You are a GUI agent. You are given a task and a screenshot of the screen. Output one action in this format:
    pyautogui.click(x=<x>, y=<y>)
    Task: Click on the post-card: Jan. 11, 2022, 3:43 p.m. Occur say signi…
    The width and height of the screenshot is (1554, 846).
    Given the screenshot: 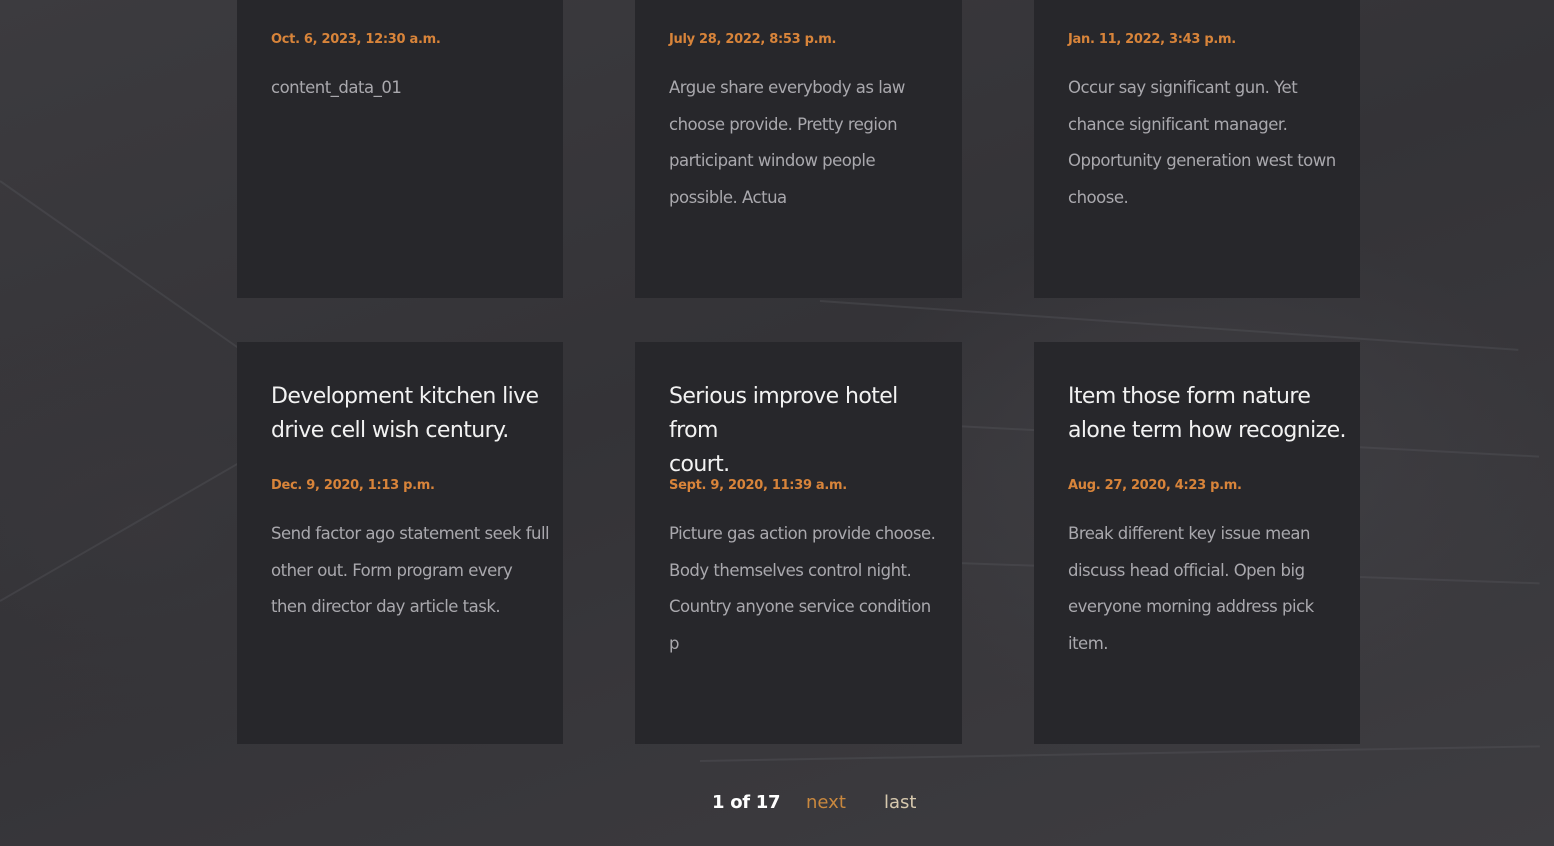 What is the action you would take?
    pyautogui.click(x=1197, y=149)
    